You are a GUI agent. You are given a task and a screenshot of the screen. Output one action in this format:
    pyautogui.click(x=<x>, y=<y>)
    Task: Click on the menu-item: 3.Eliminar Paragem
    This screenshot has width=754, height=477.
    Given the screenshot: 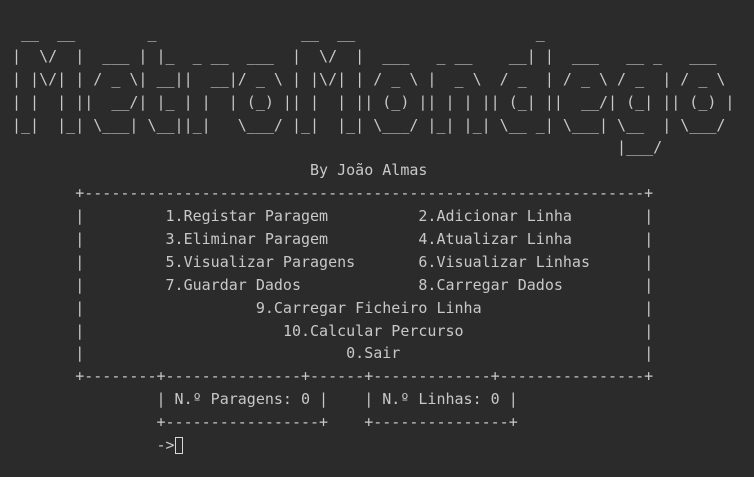 What is the action you would take?
    pyautogui.click(x=247, y=239)
    